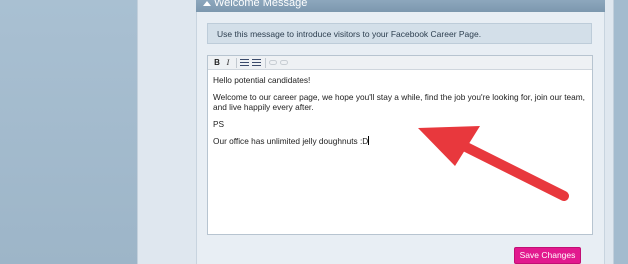  What do you see at coordinates (400, 63) in the screenshot?
I see `editor-toolbar: B I` at bounding box center [400, 63].